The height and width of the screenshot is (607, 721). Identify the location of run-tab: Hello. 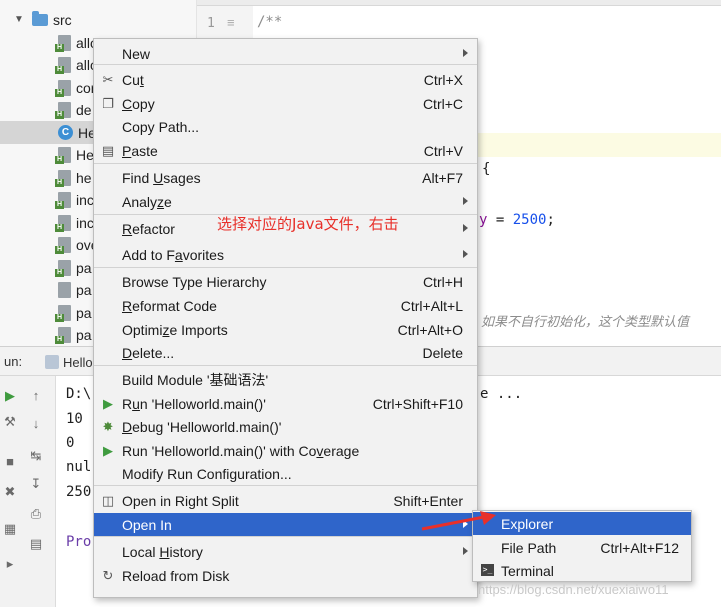
(69, 362).